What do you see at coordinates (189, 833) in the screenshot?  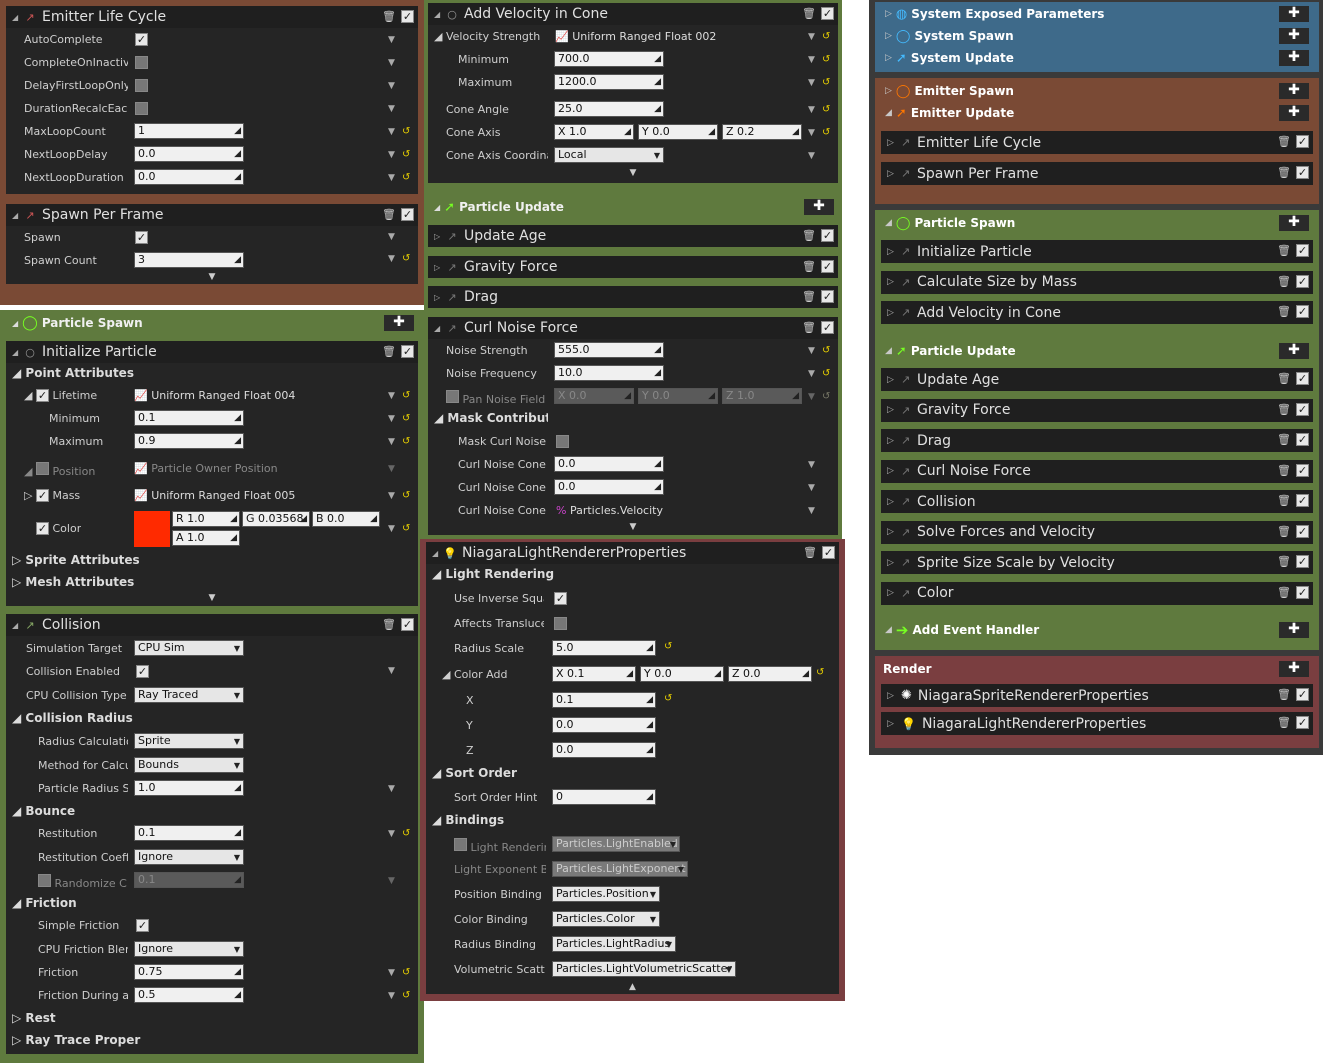 I see `restitution-field: 0.1` at bounding box center [189, 833].